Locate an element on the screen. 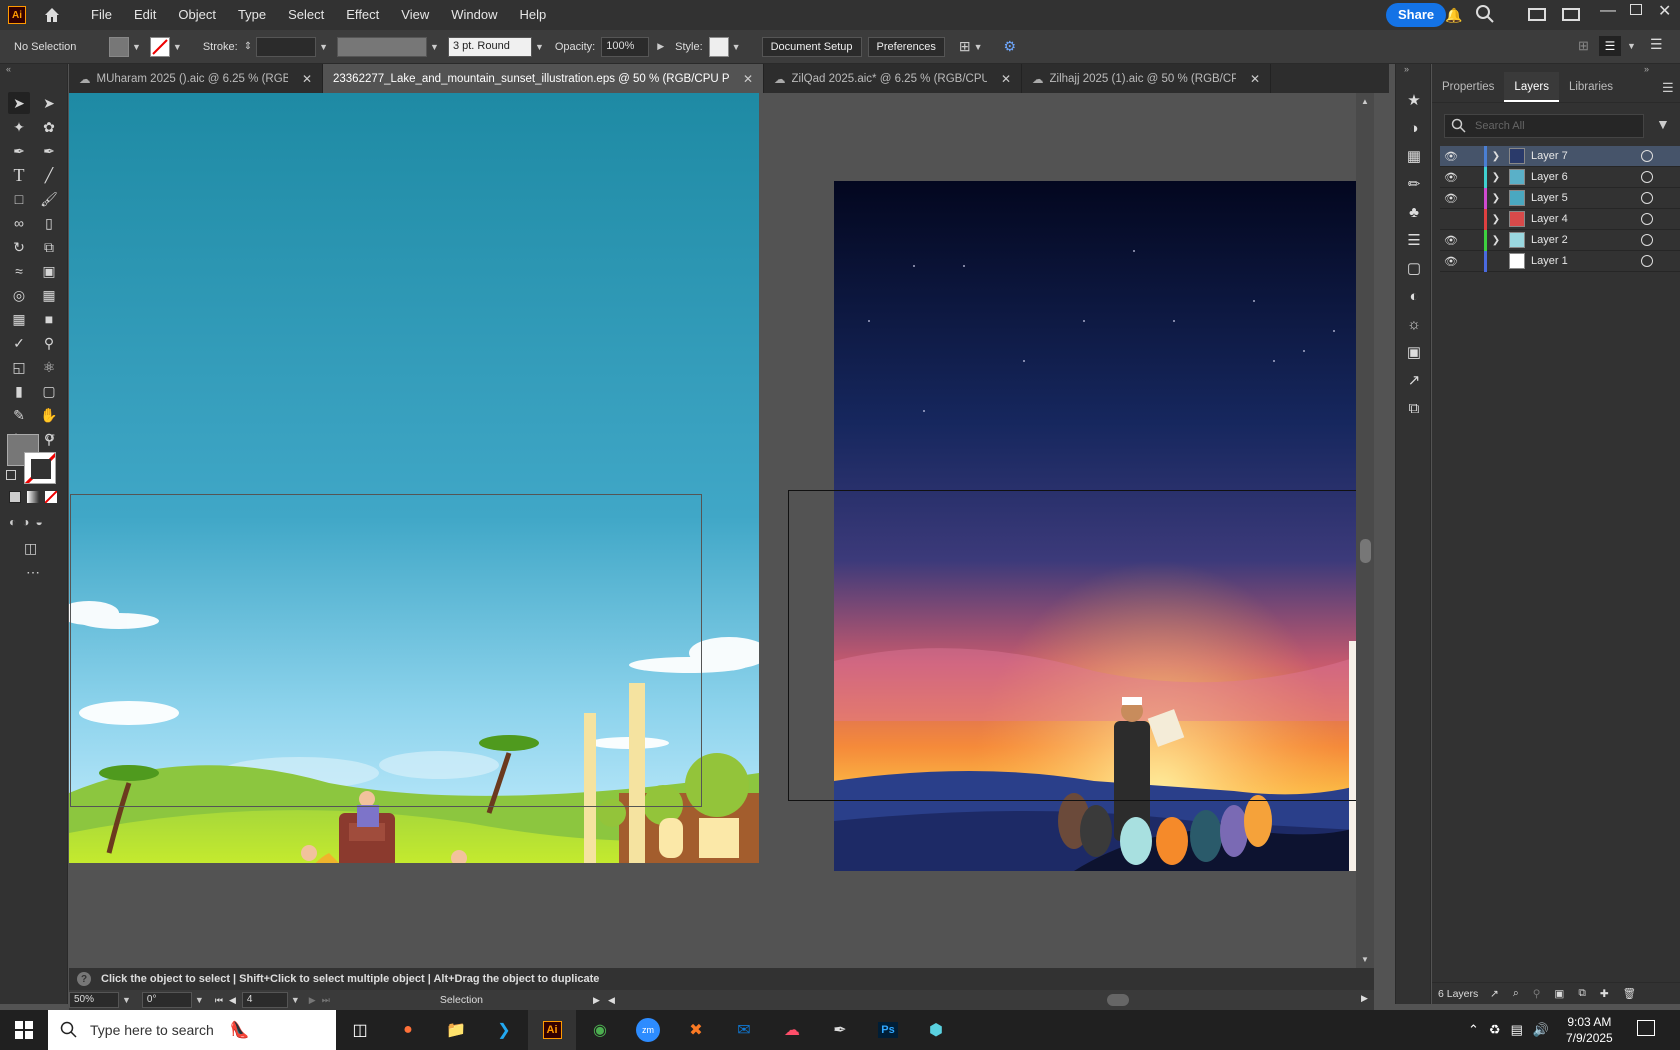 The width and height of the screenshot is (1680, 1050). eraser-icon: ▯ is located at coordinates (49, 223).